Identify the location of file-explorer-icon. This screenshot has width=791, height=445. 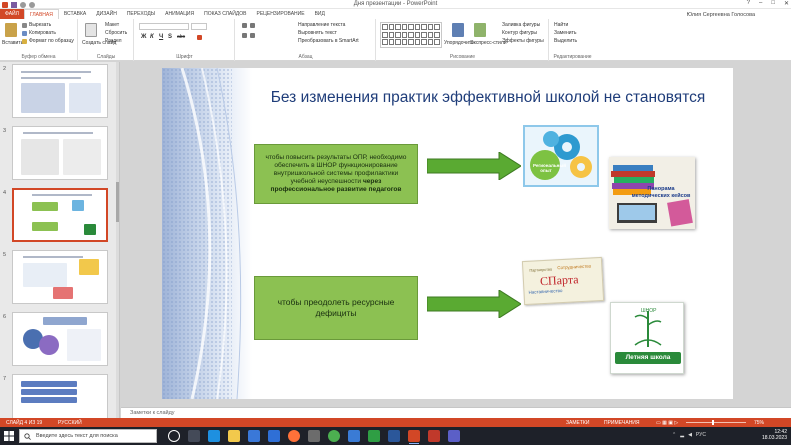
(234, 436).